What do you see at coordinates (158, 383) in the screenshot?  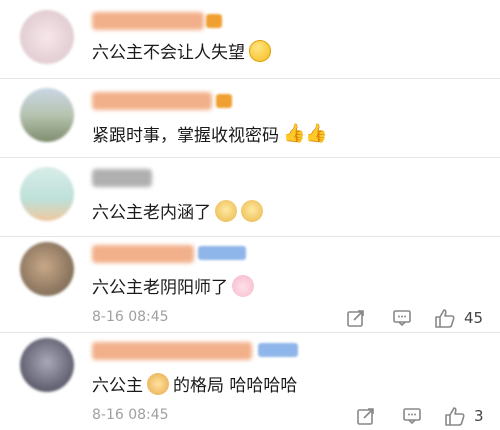 I see `girl-emoji-icon` at bounding box center [158, 383].